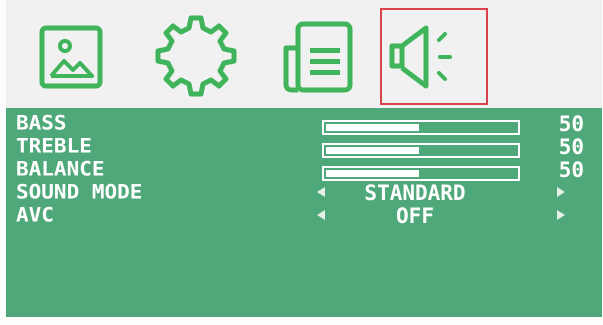 The width and height of the screenshot is (603, 325). Describe the element at coordinates (60, 169) in the screenshot. I see `balance-label: BALANCE` at that location.